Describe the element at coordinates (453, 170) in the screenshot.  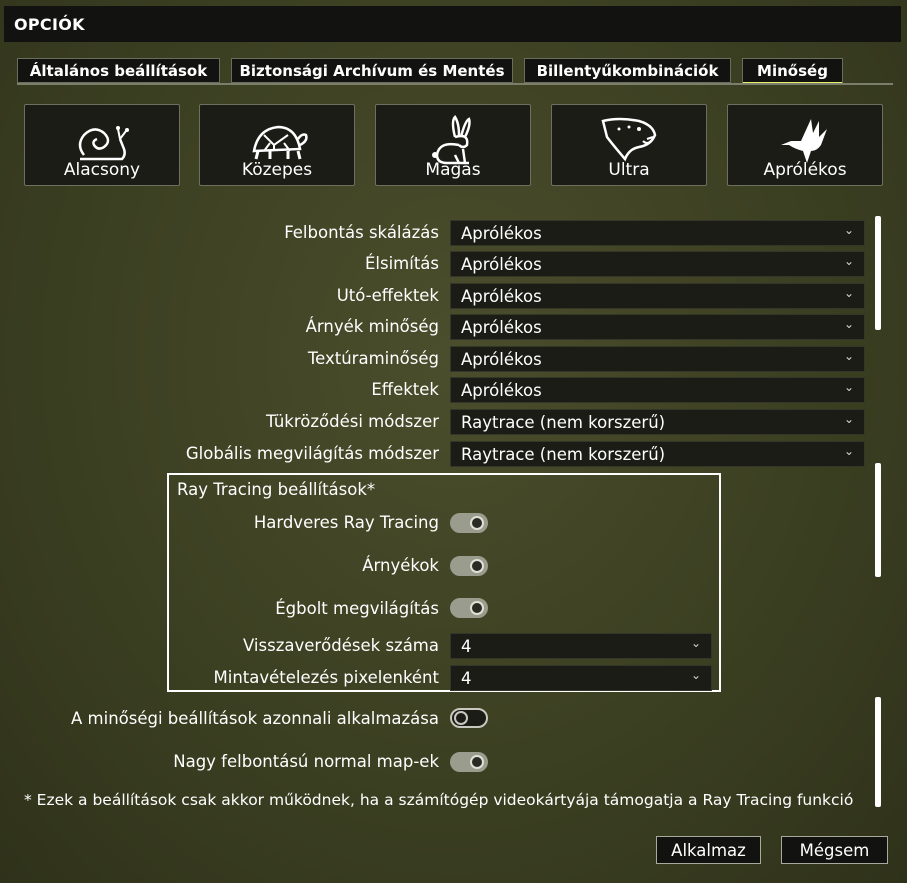
I see `preset-label: Magas` at that location.